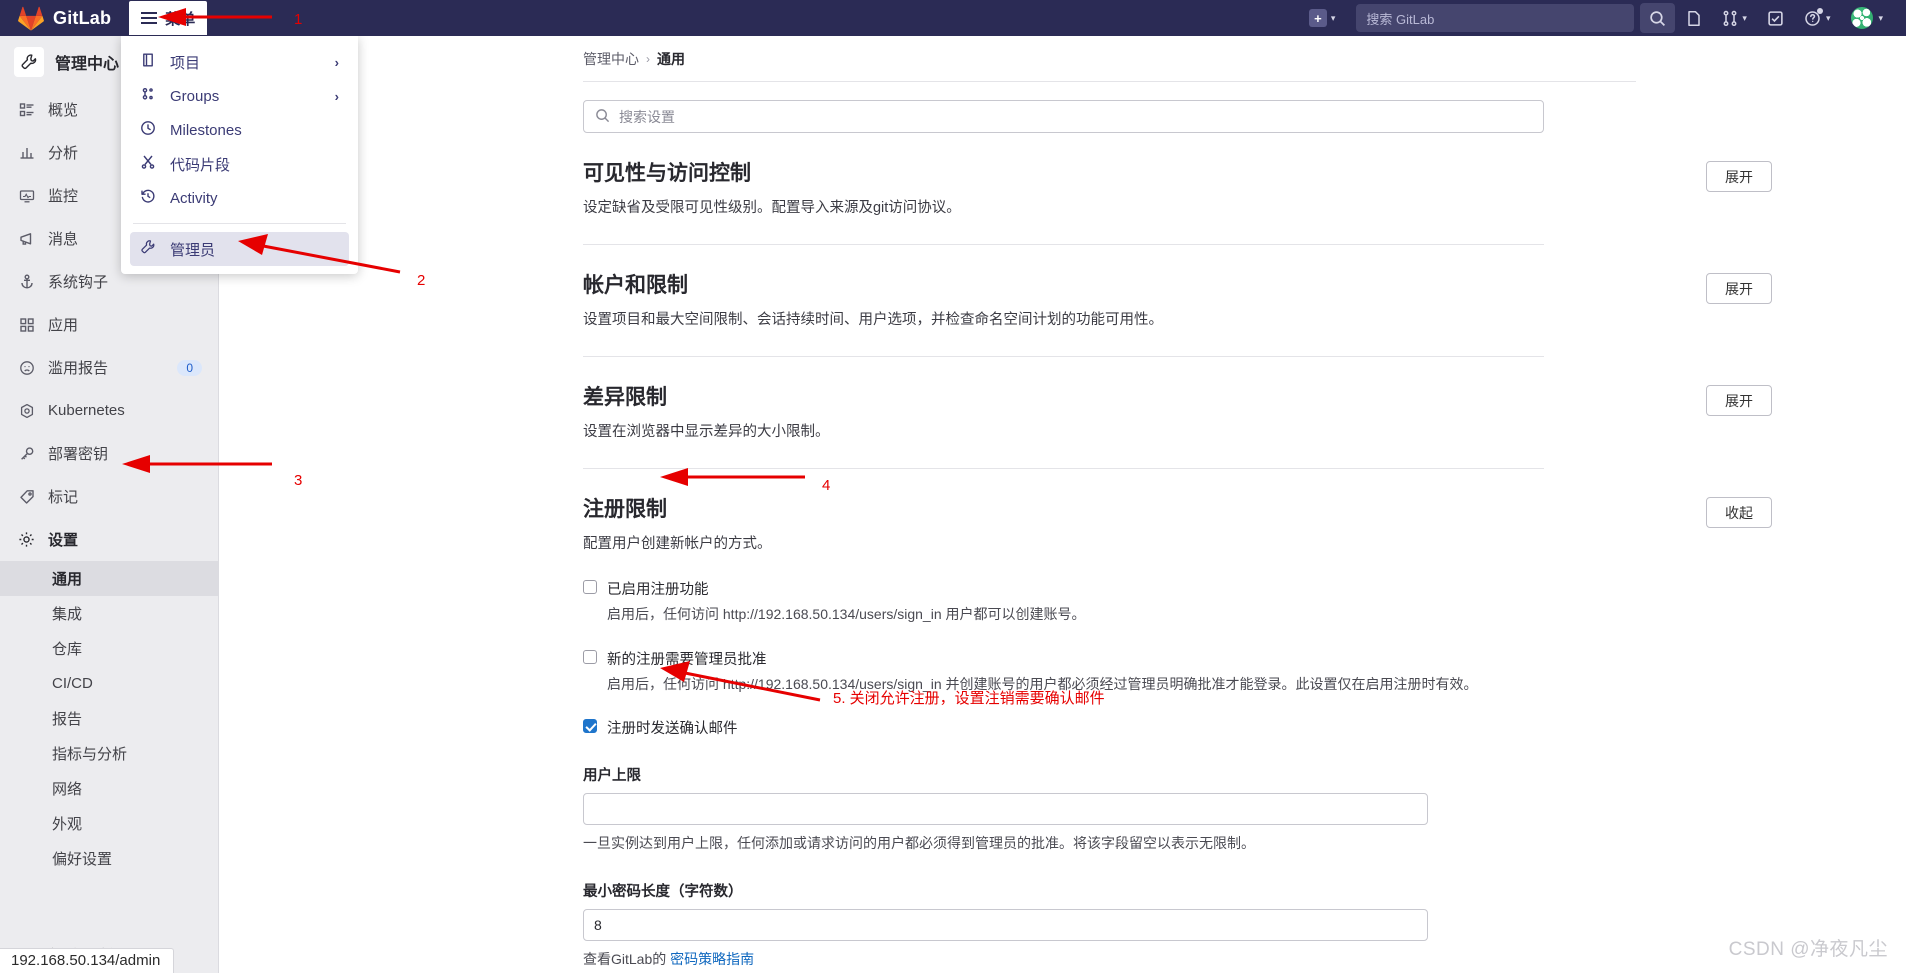 The height and width of the screenshot is (973, 1906). I want to click on gear-icon, so click(26, 539).